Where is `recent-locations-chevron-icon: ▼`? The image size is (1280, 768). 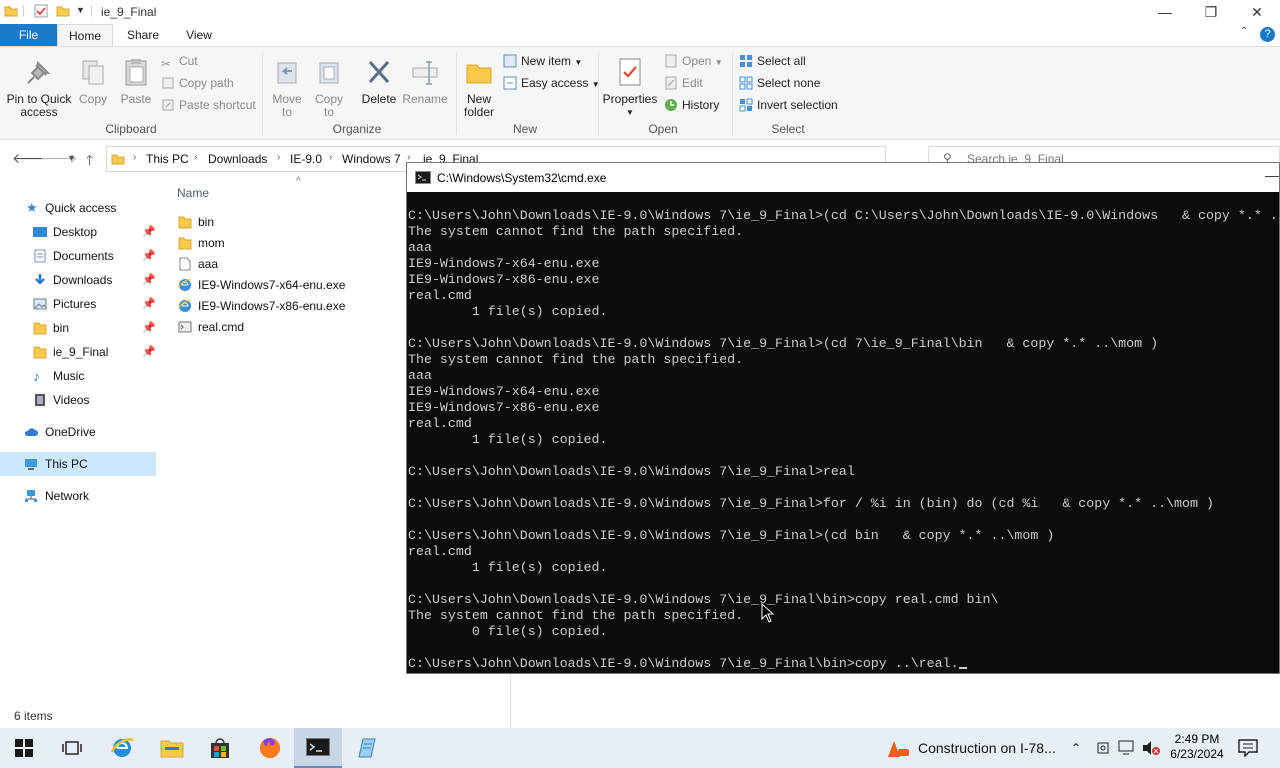 recent-locations-chevron-icon: ▼ is located at coordinates (71, 158).